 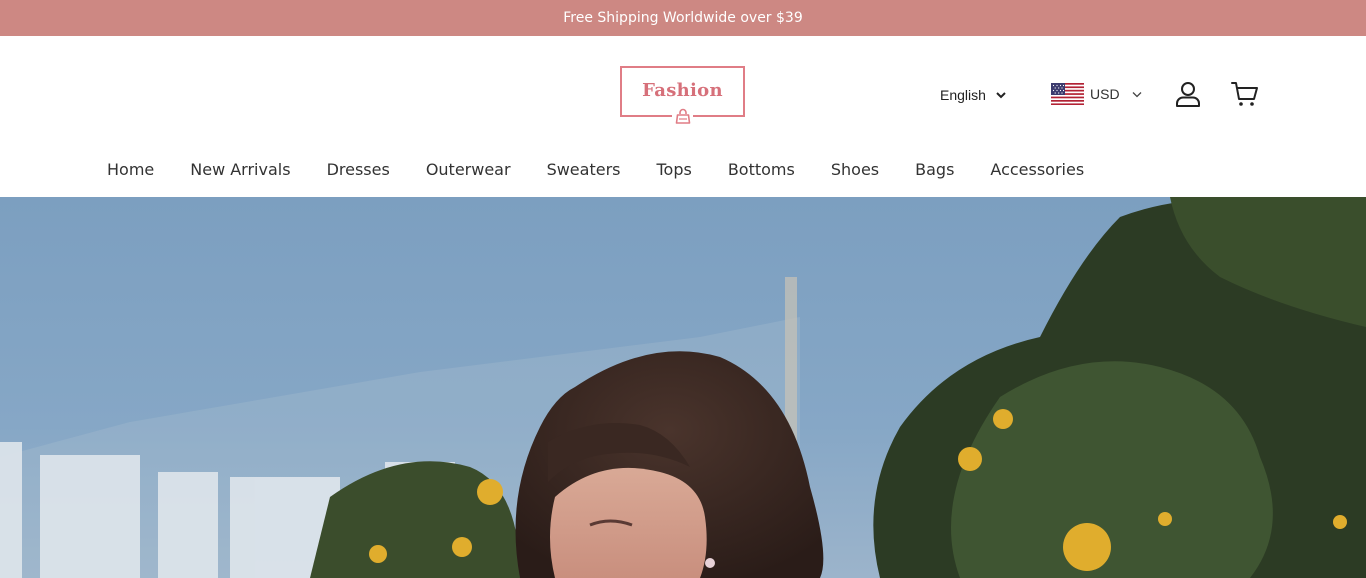 I want to click on us-flag-icon, so click(x=1067, y=94).